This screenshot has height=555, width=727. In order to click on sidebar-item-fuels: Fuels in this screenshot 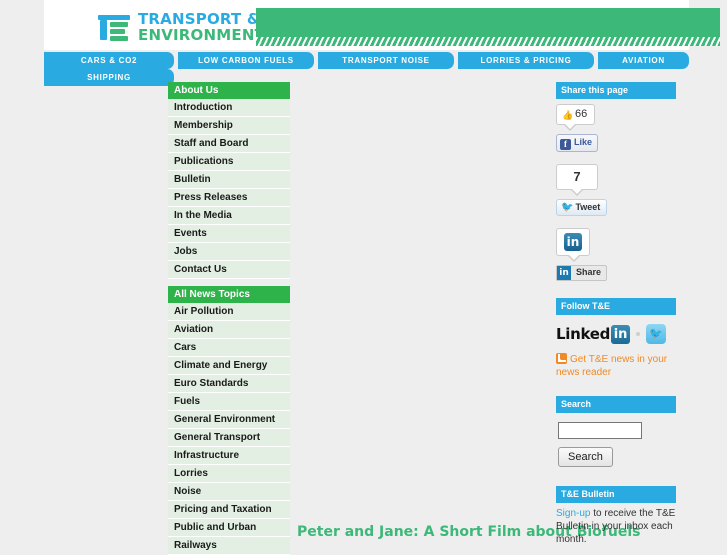, I will do `click(229, 402)`.